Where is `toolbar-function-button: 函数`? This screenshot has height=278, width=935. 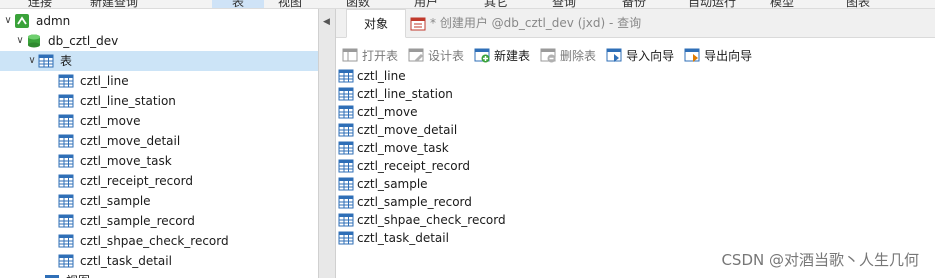
toolbar-function-button: 函数 is located at coordinates (358, 4).